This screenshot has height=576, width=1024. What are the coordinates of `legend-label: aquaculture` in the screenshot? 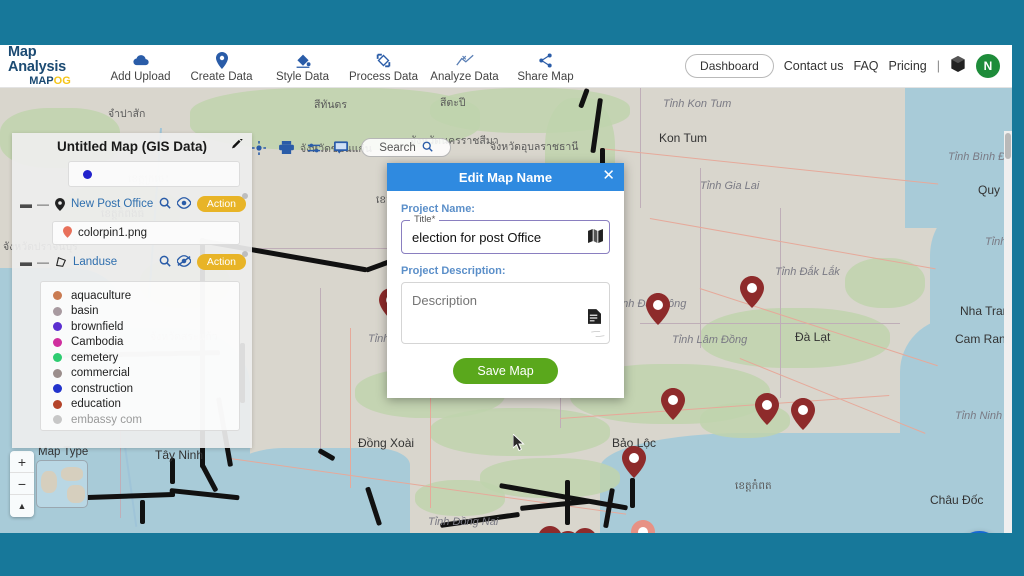 It's located at (101, 295).